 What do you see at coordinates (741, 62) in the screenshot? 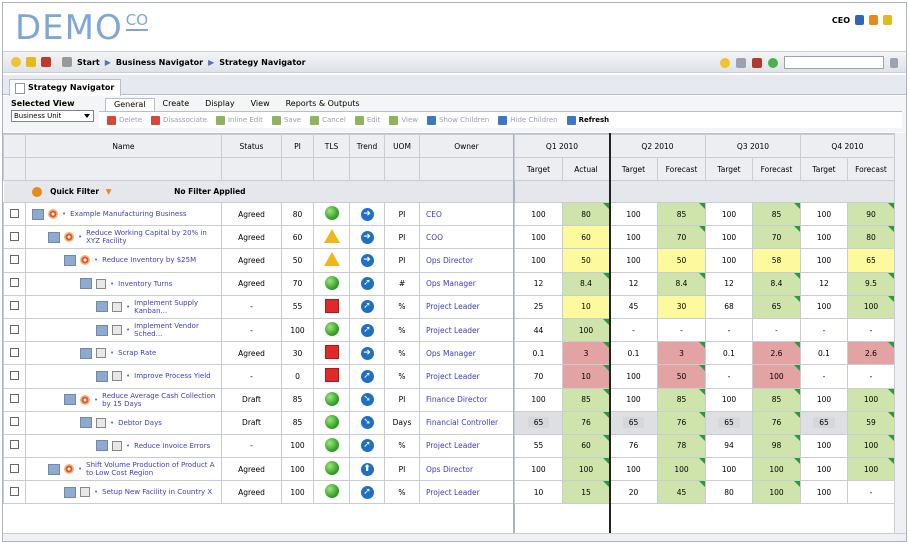
I see `tools-icon` at bounding box center [741, 62].